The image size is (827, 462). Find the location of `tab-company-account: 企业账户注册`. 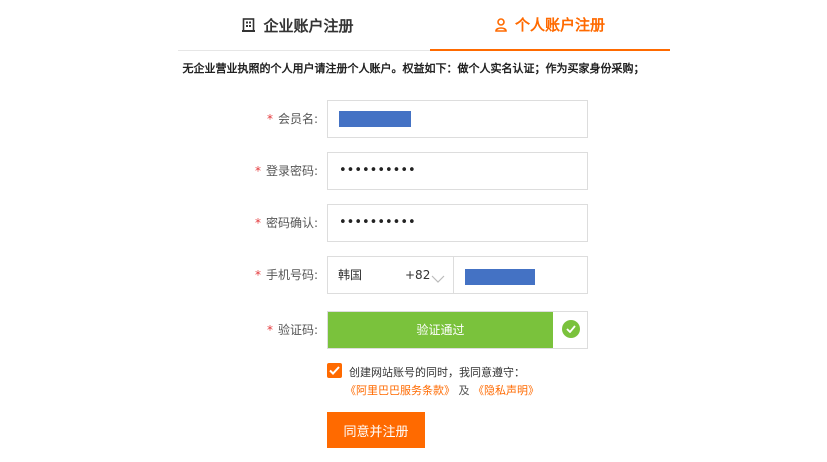

tab-company-account: 企业账户注册 is located at coordinates (298, 25).